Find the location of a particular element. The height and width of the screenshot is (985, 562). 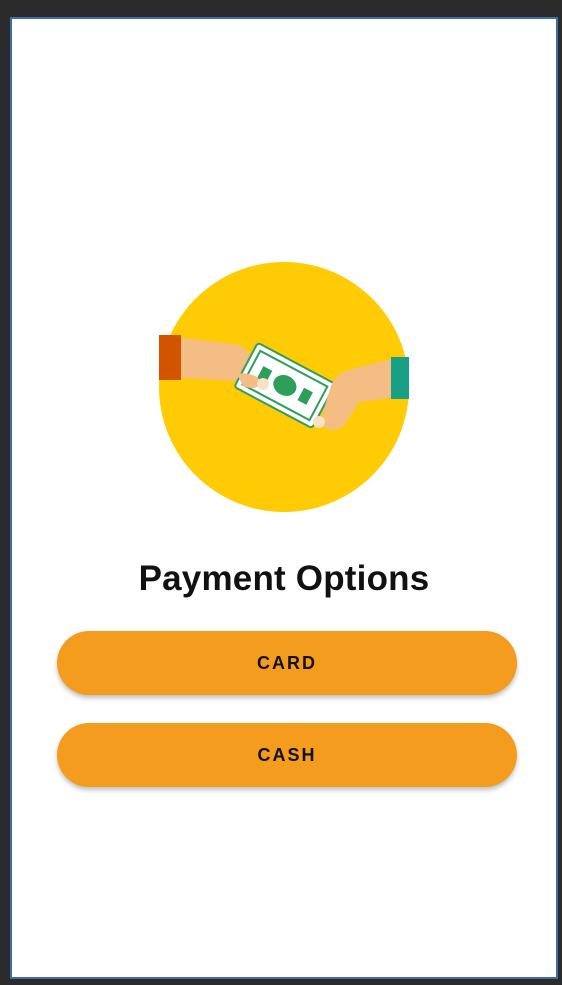

cash-payment-button: CASH is located at coordinates (287, 755).